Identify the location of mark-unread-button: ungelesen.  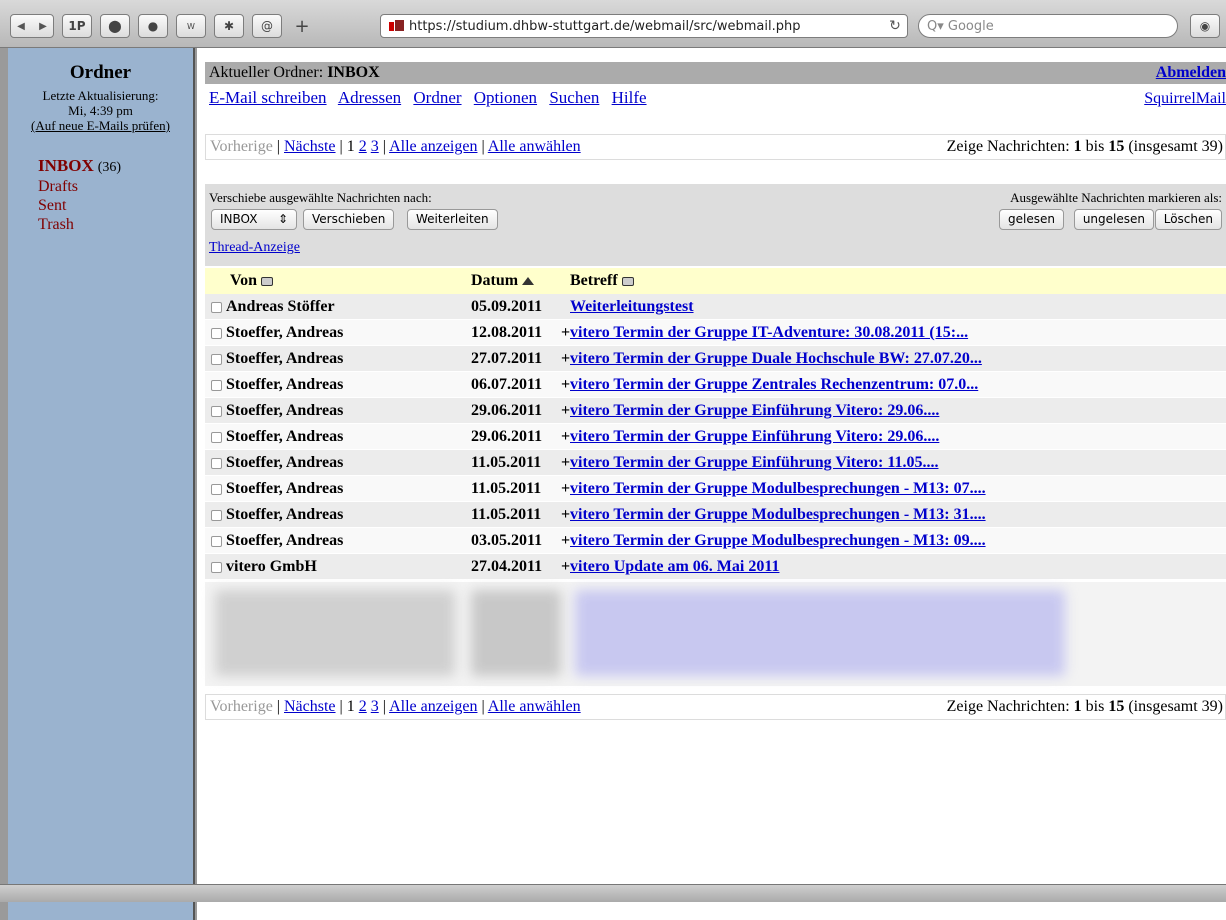
(1113, 219).